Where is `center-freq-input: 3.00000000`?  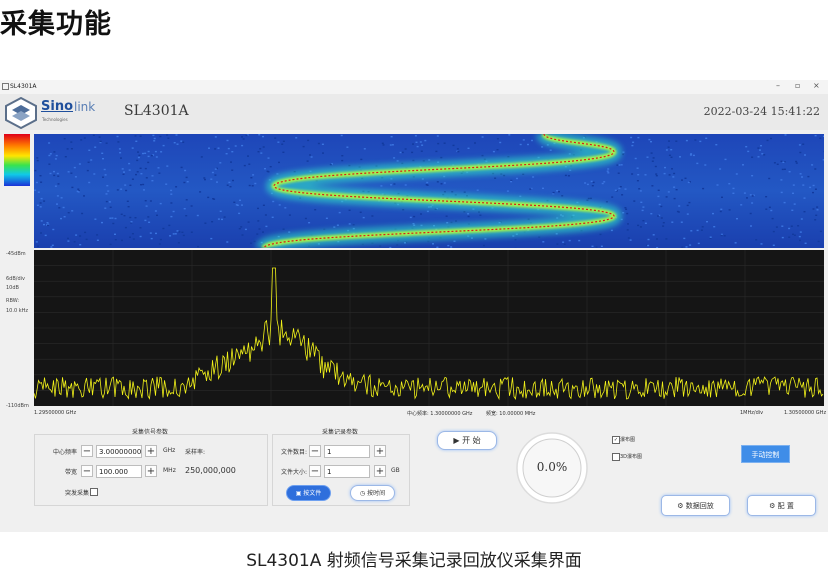 center-freq-input: 3.00000000 is located at coordinates (119, 451).